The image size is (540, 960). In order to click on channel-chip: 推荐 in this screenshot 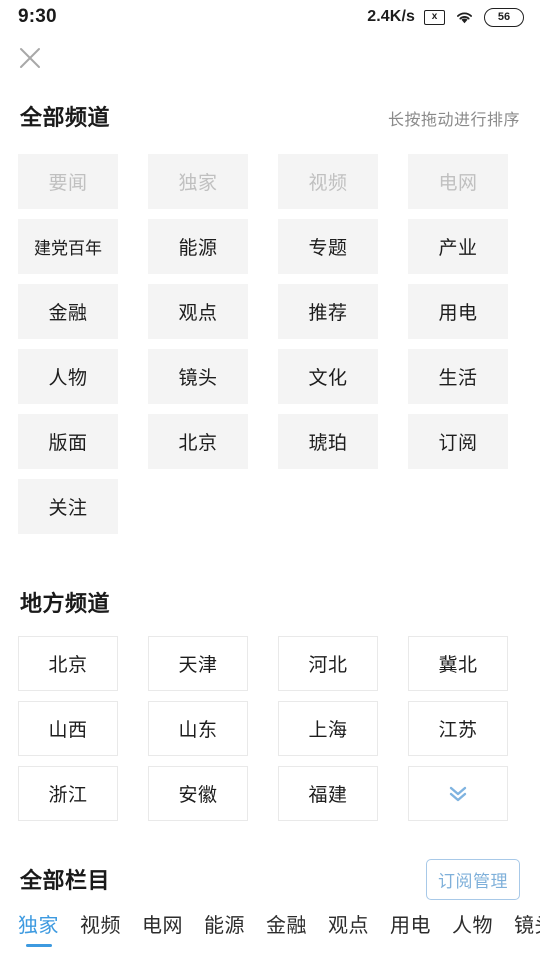, I will do `click(328, 311)`.